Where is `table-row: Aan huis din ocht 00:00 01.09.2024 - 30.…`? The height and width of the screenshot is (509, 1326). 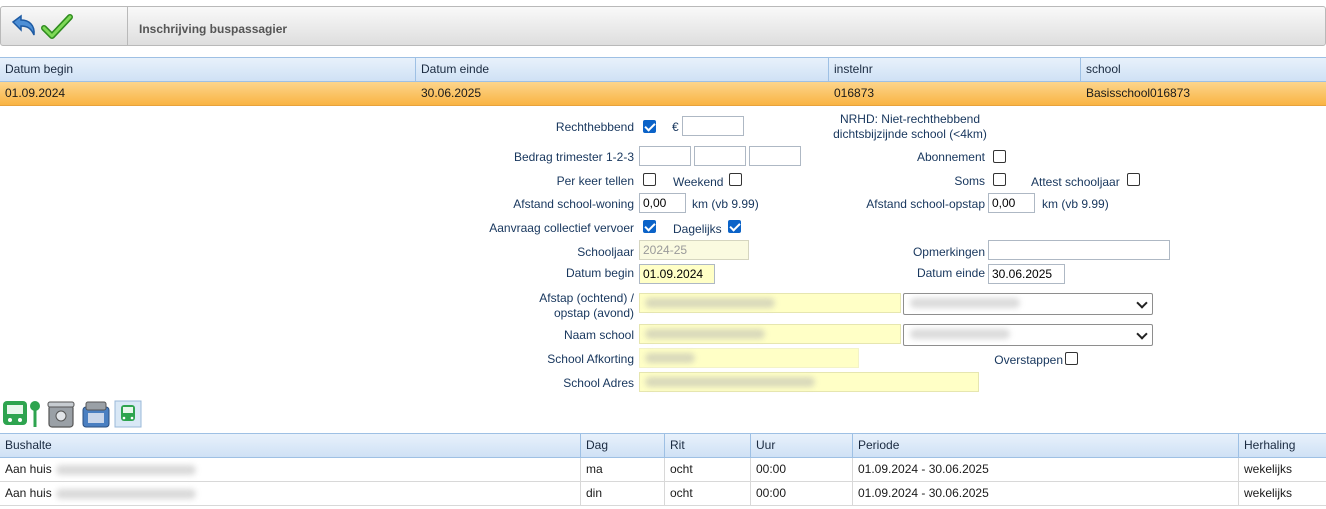
table-row: Aan huis din ocht 00:00 01.09.2024 - 30.… is located at coordinates (663, 494).